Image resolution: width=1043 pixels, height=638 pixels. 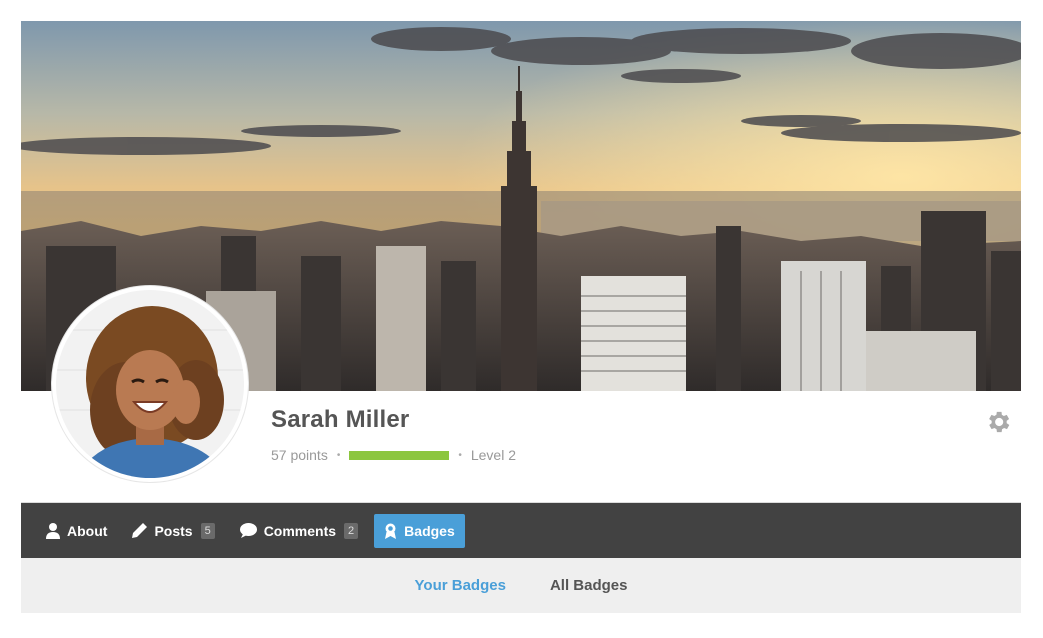 I want to click on tab-about: About, so click(x=76, y=531).